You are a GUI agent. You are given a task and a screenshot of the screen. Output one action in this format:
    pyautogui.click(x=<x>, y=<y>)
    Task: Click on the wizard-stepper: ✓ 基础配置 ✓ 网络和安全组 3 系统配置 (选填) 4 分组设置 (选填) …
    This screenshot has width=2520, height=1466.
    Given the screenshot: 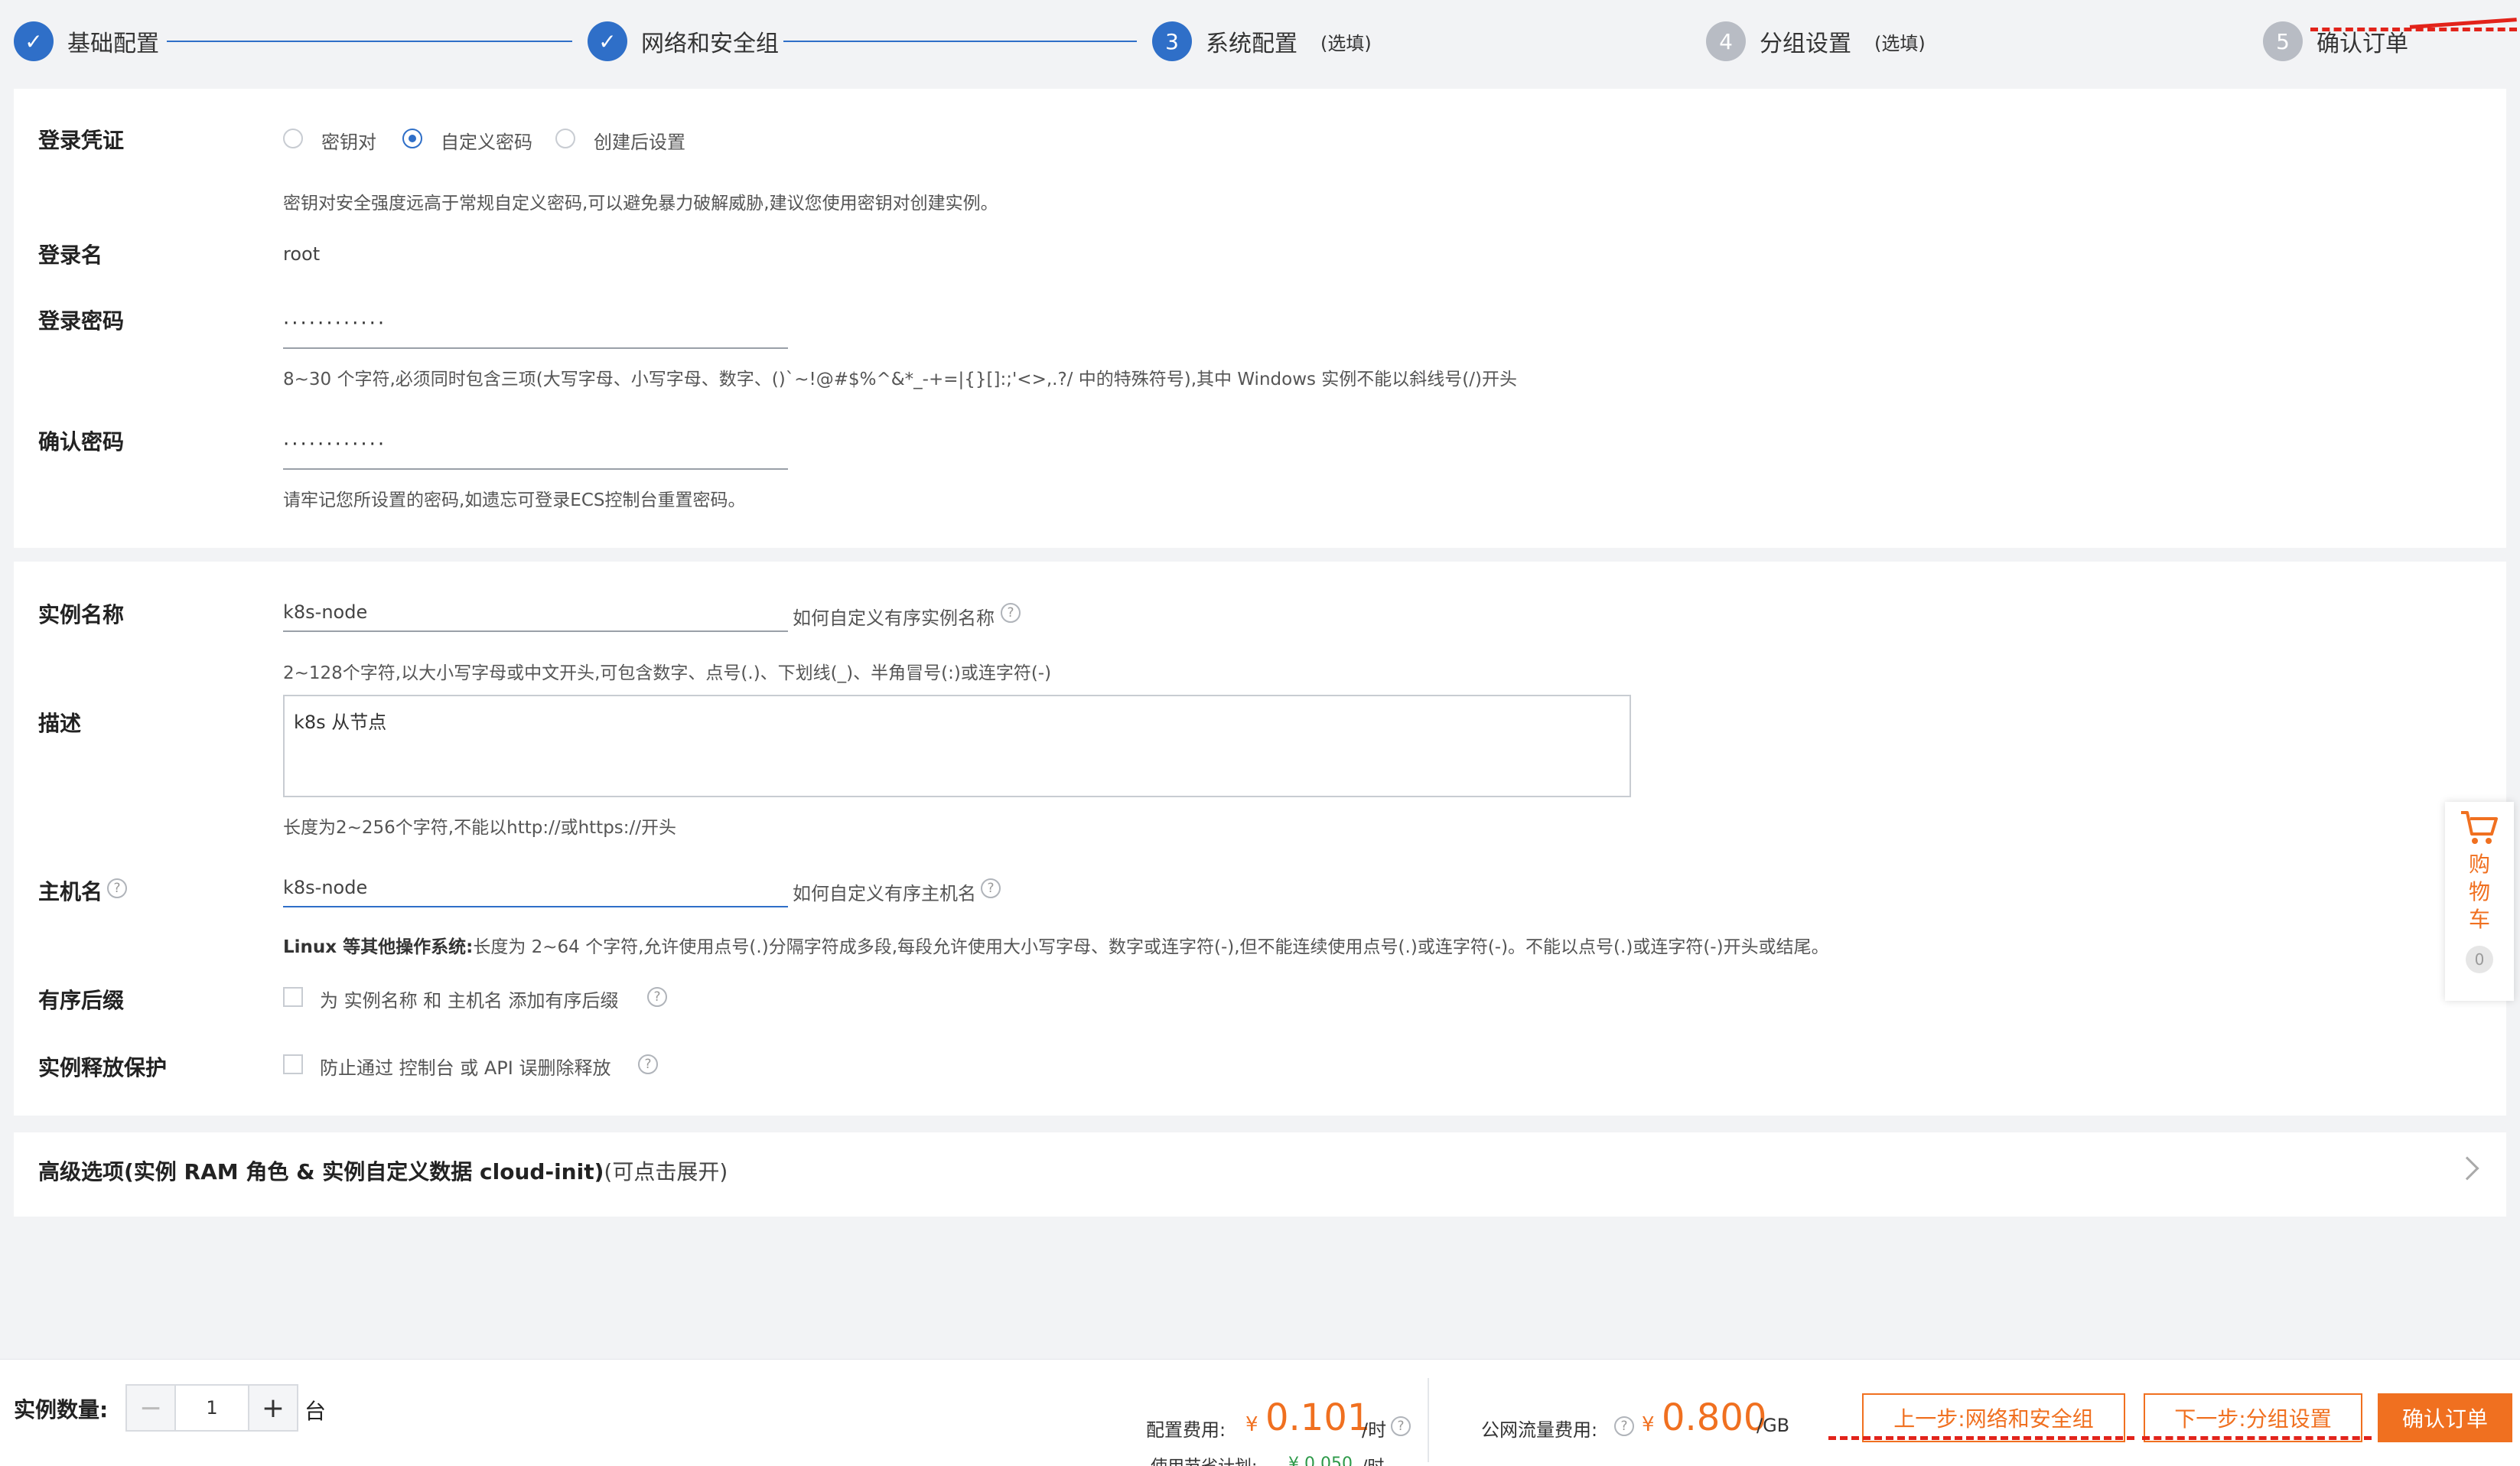 What is the action you would take?
    pyautogui.click(x=1260, y=42)
    